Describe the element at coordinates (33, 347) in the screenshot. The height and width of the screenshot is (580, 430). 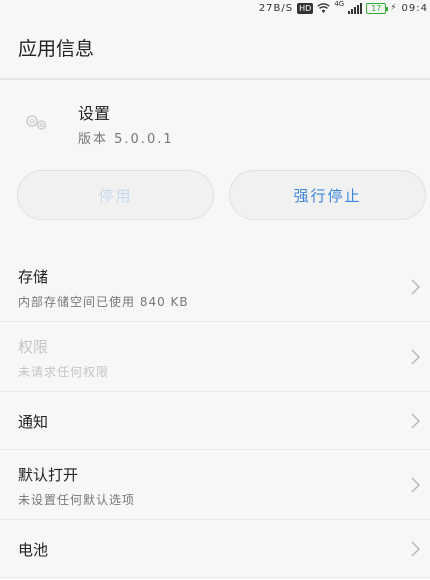
I see `list-item-title: 权限` at that location.